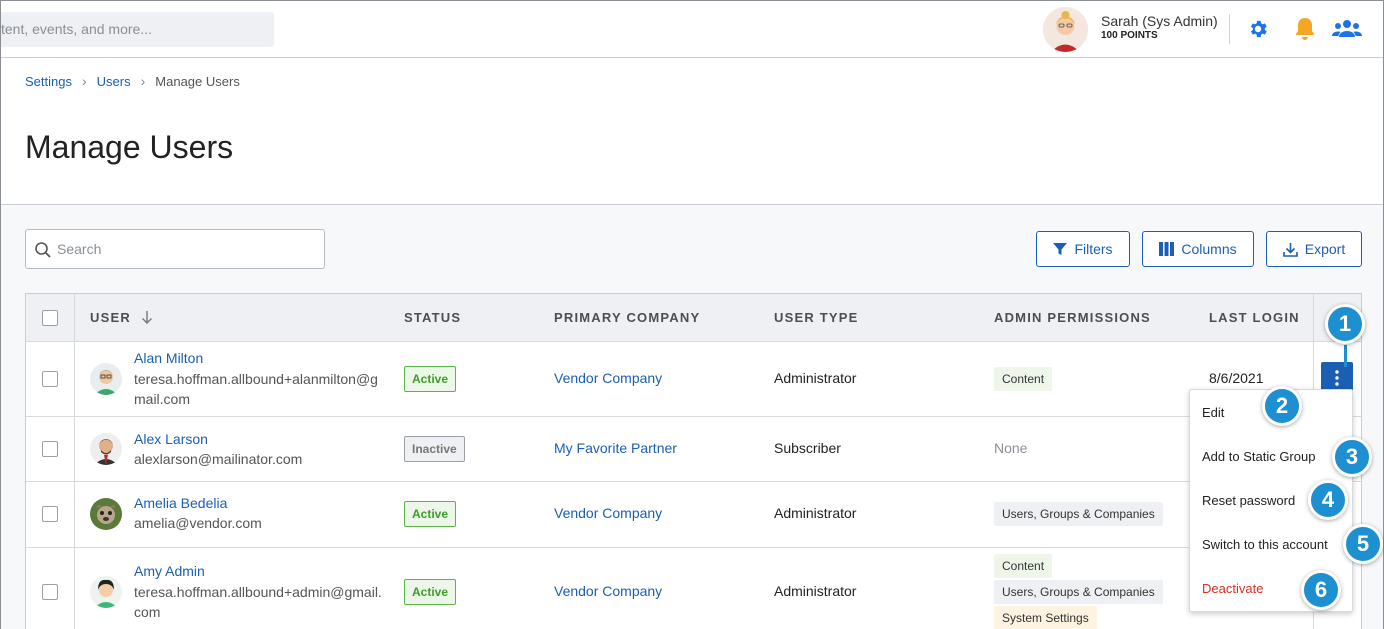 This screenshot has height=629, width=1384. I want to click on company-link: My Favorite Partner, so click(615, 448).